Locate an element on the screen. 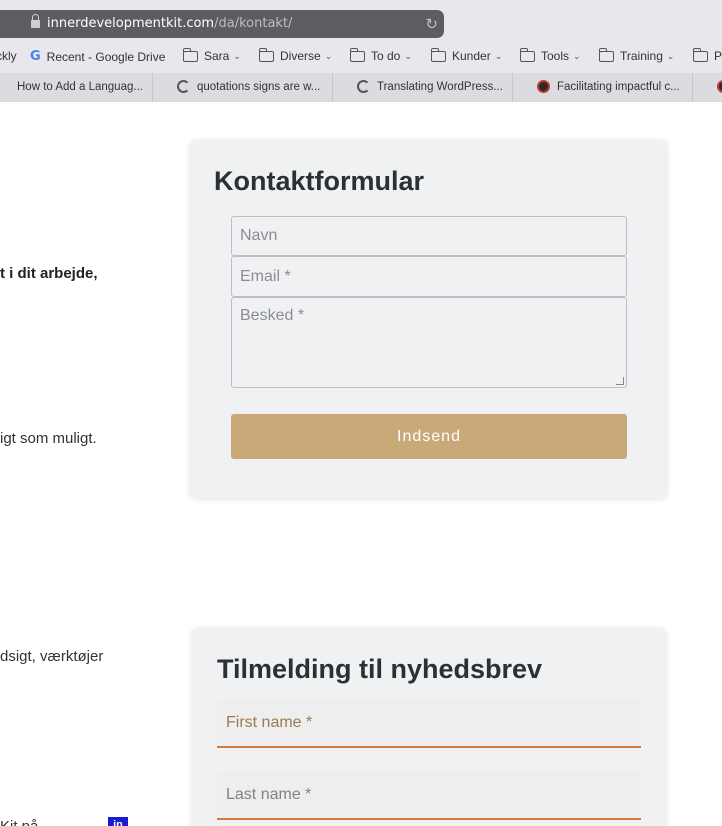  body-text: dsigt, værktøjer is located at coordinates (52, 656).